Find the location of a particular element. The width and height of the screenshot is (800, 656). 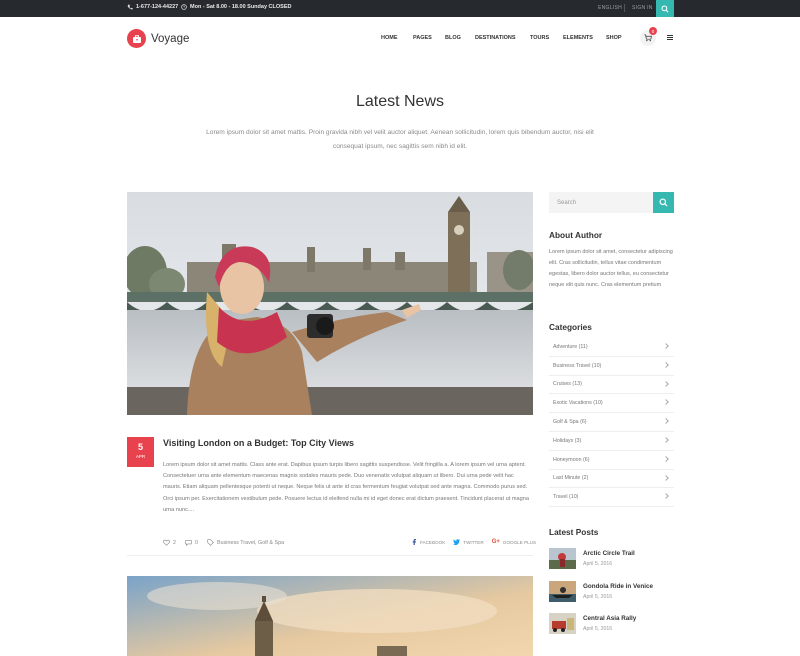

post-divider is located at coordinates (330, 555).